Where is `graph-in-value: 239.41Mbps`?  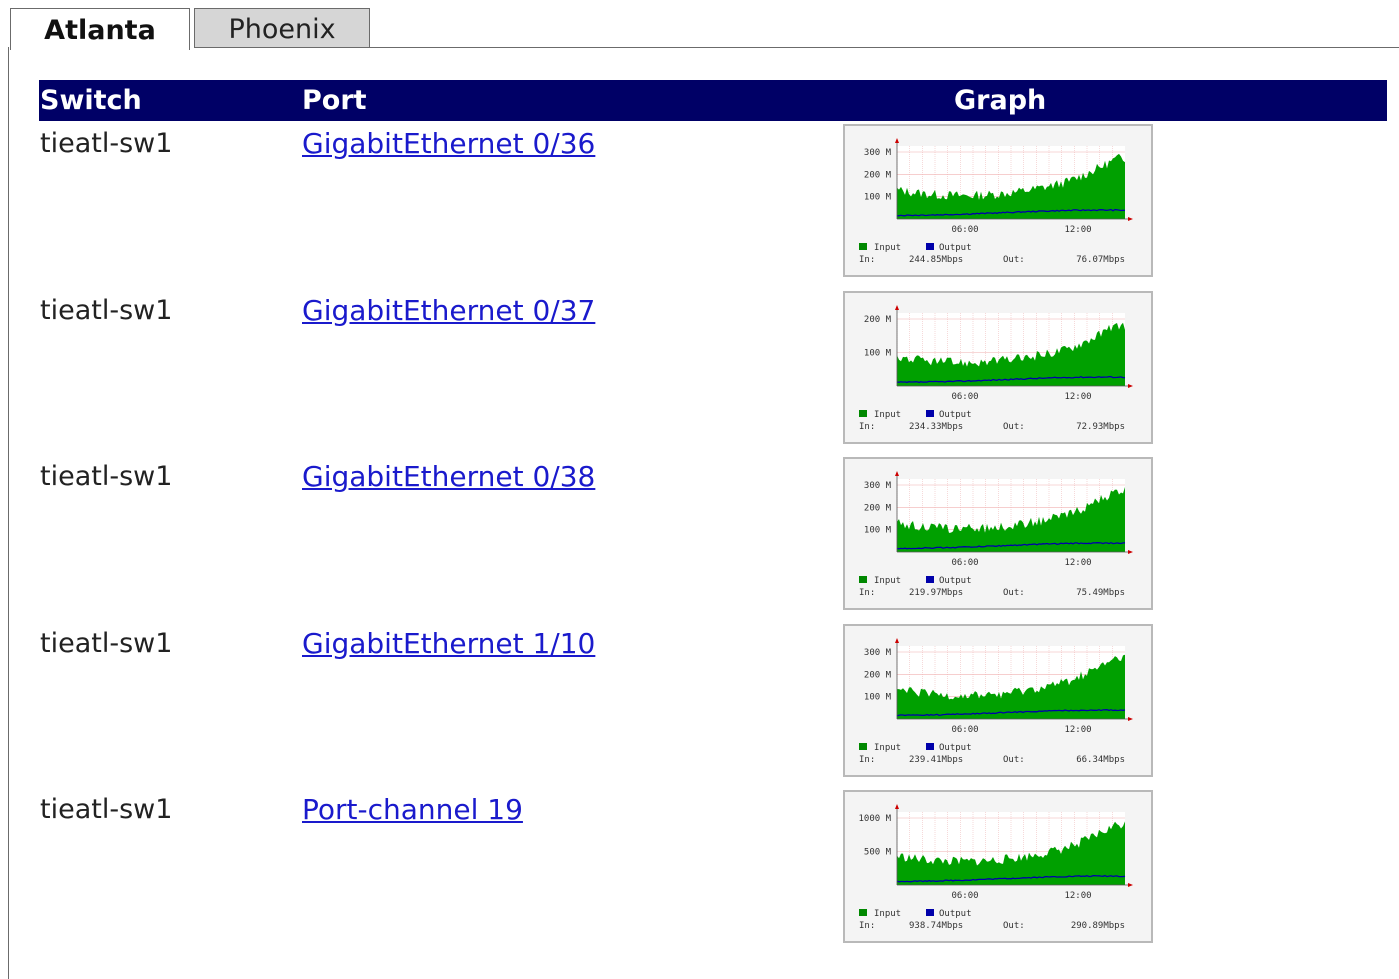
graph-in-value: 239.41Mbps is located at coordinates (936, 760).